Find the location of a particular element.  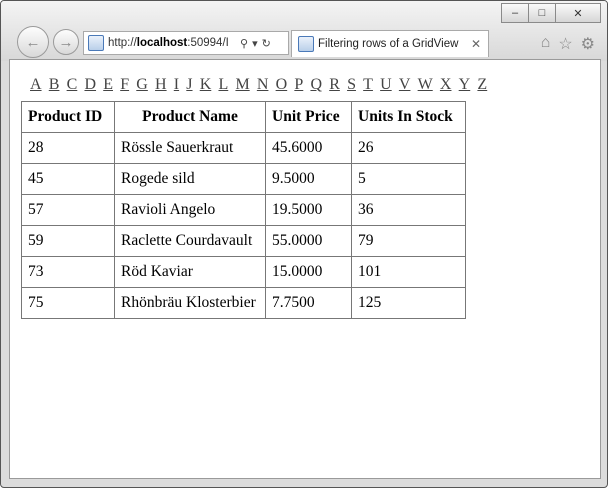

cell-units-in-stock: 79 is located at coordinates (408, 241).